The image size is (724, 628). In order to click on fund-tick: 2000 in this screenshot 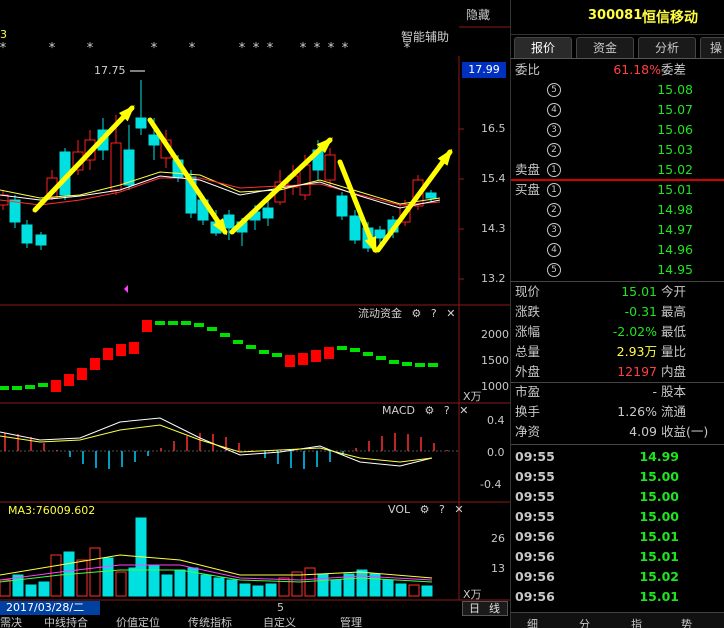, I will do `click(495, 334)`.